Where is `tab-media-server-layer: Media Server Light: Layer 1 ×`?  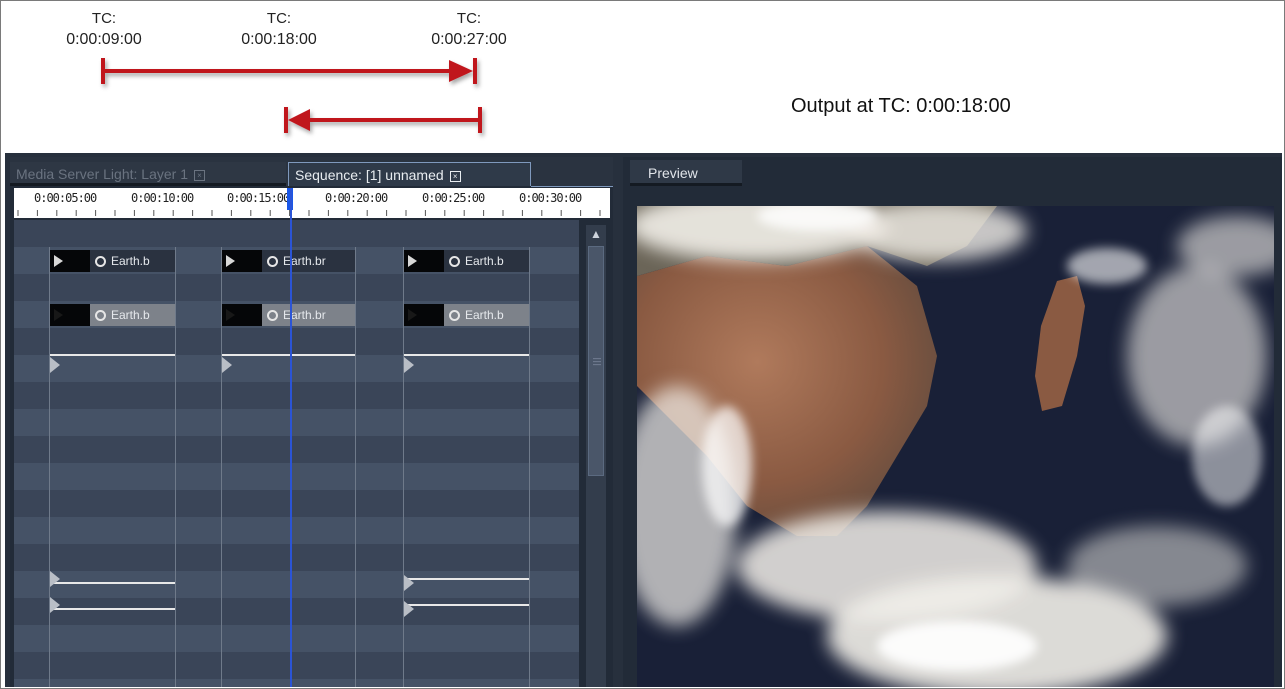 tab-media-server-layer: Media Server Light: Layer 1 × is located at coordinates (148, 174).